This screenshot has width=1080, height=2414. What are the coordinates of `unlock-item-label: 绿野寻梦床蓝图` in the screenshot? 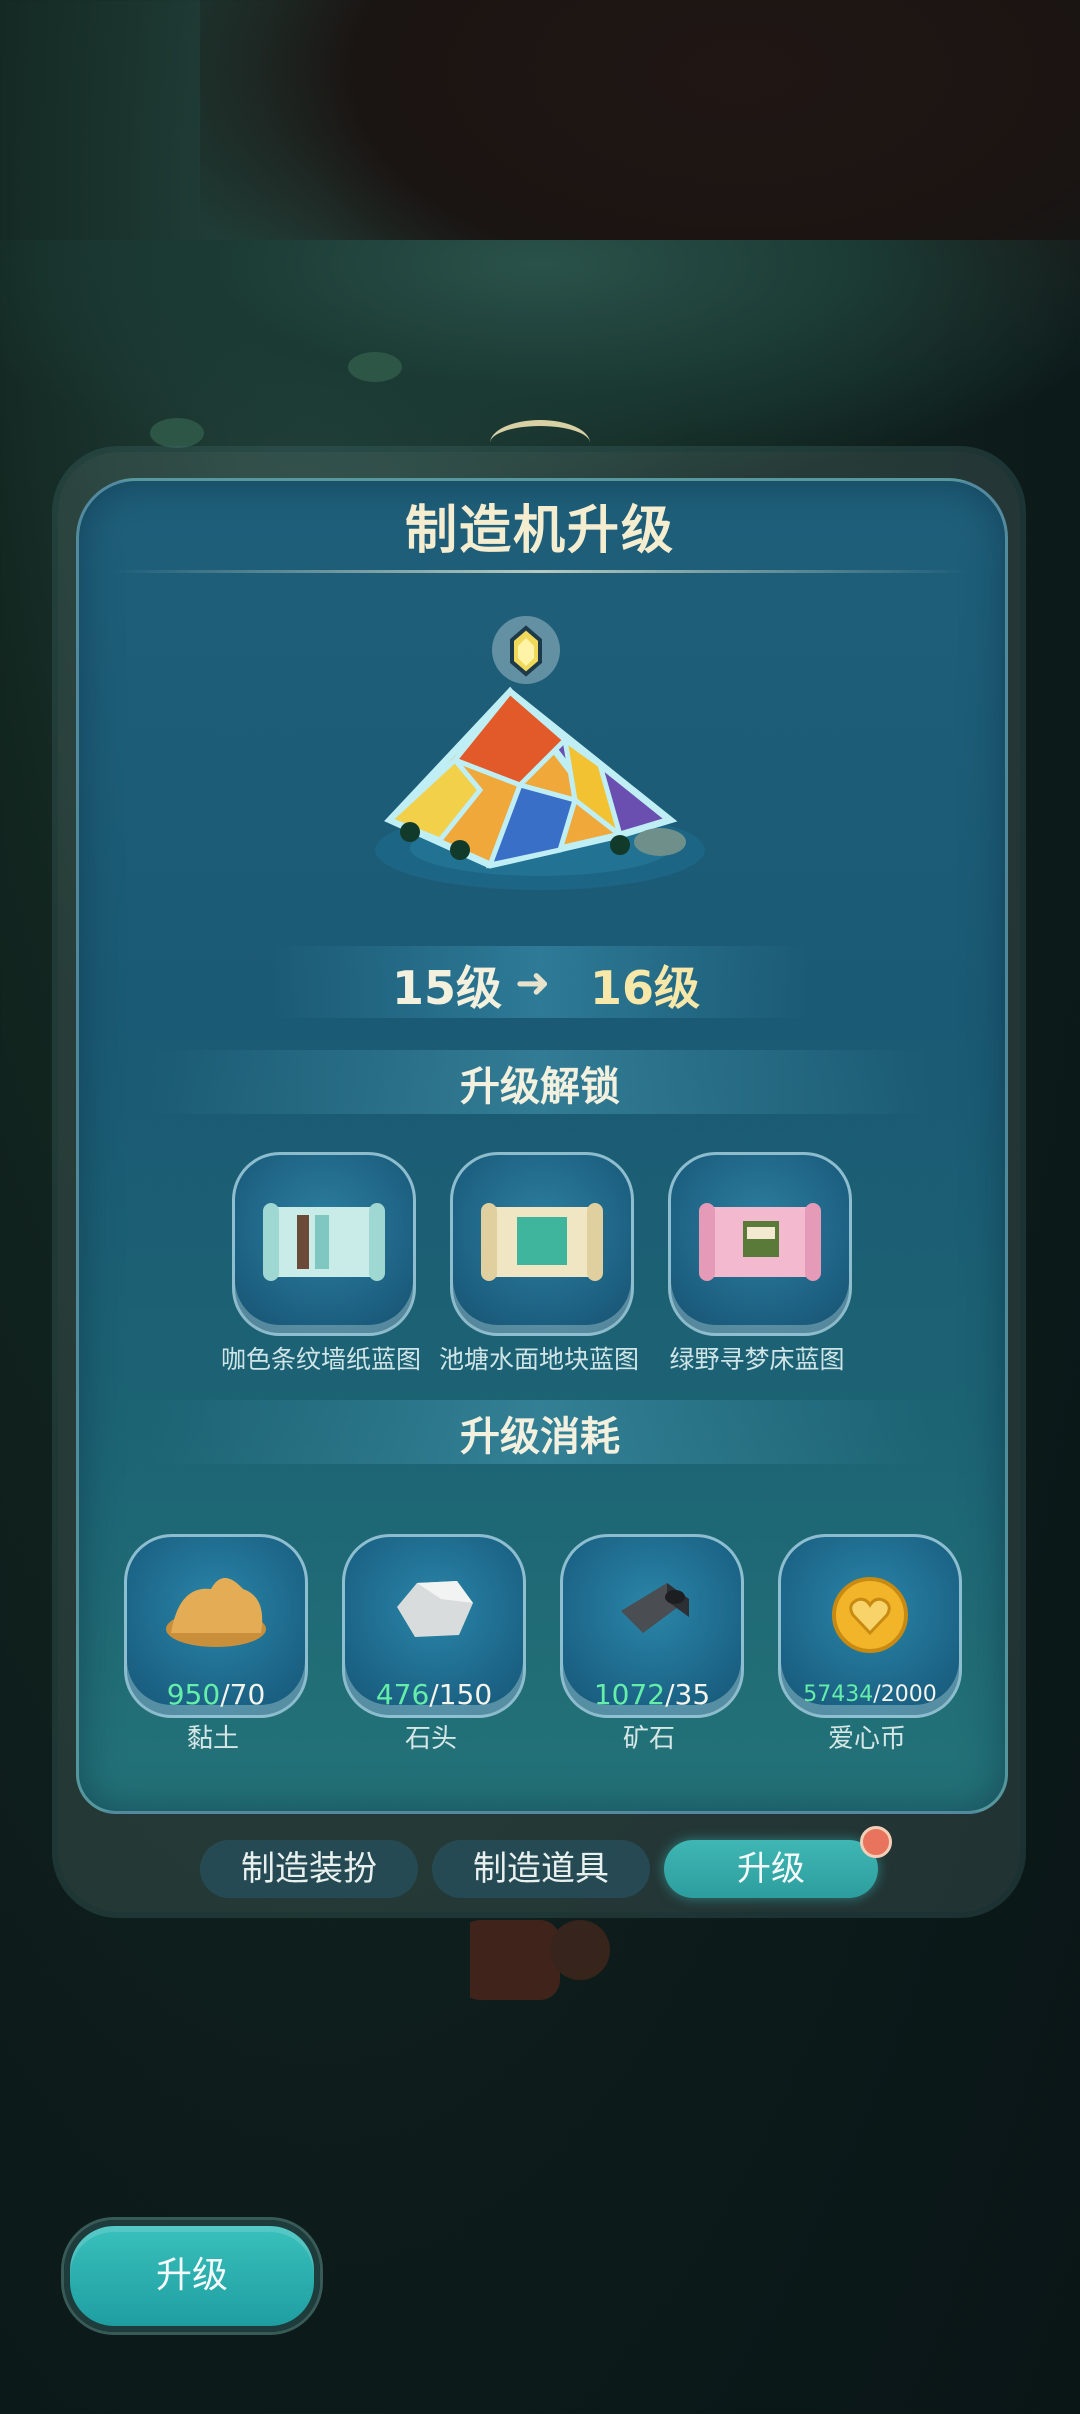 It's located at (757, 1359).